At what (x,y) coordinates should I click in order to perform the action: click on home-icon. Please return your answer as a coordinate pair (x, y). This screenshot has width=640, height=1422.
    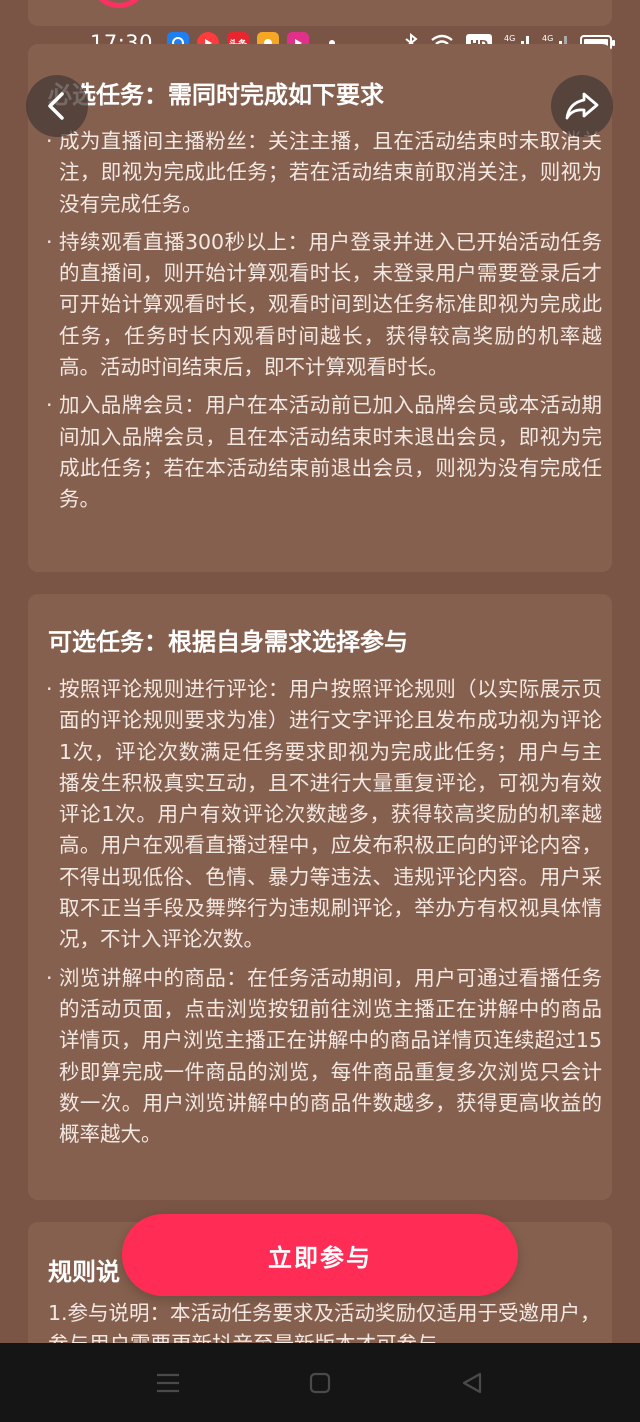
    Looking at the image, I should click on (320, 1383).